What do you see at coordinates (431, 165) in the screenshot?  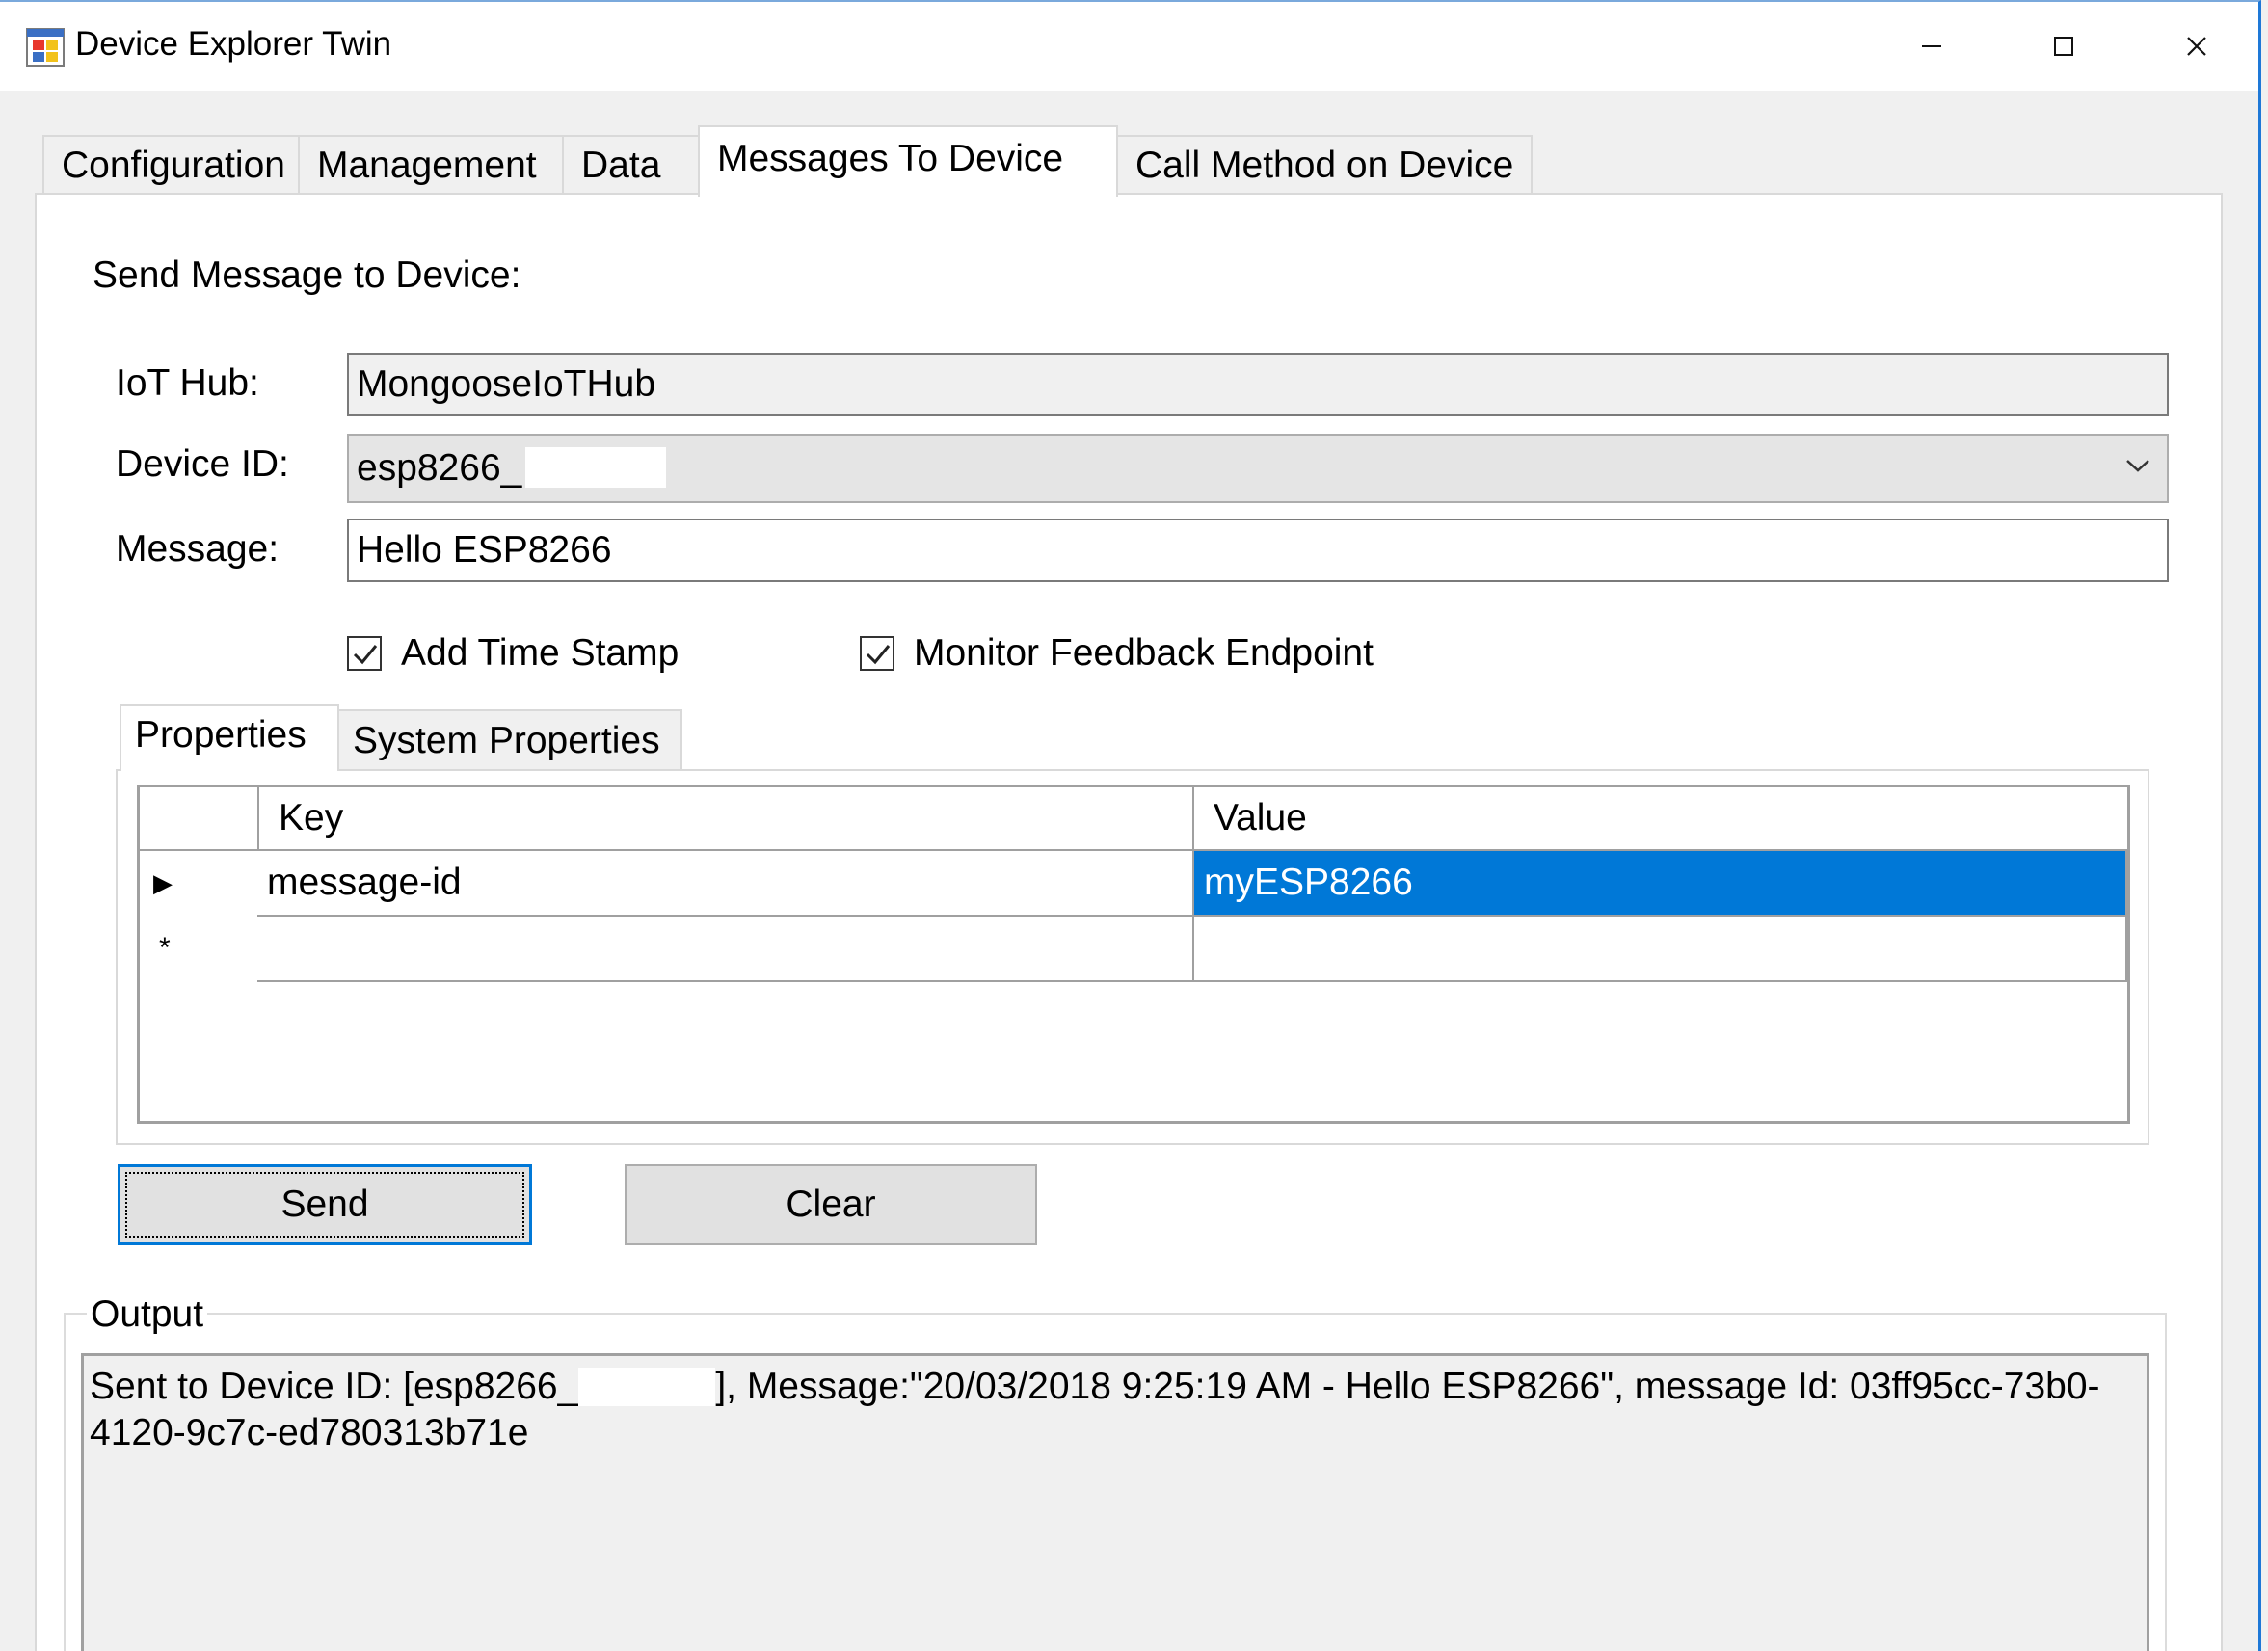 I see `tab-management: Management` at bounding box center [431, 165].